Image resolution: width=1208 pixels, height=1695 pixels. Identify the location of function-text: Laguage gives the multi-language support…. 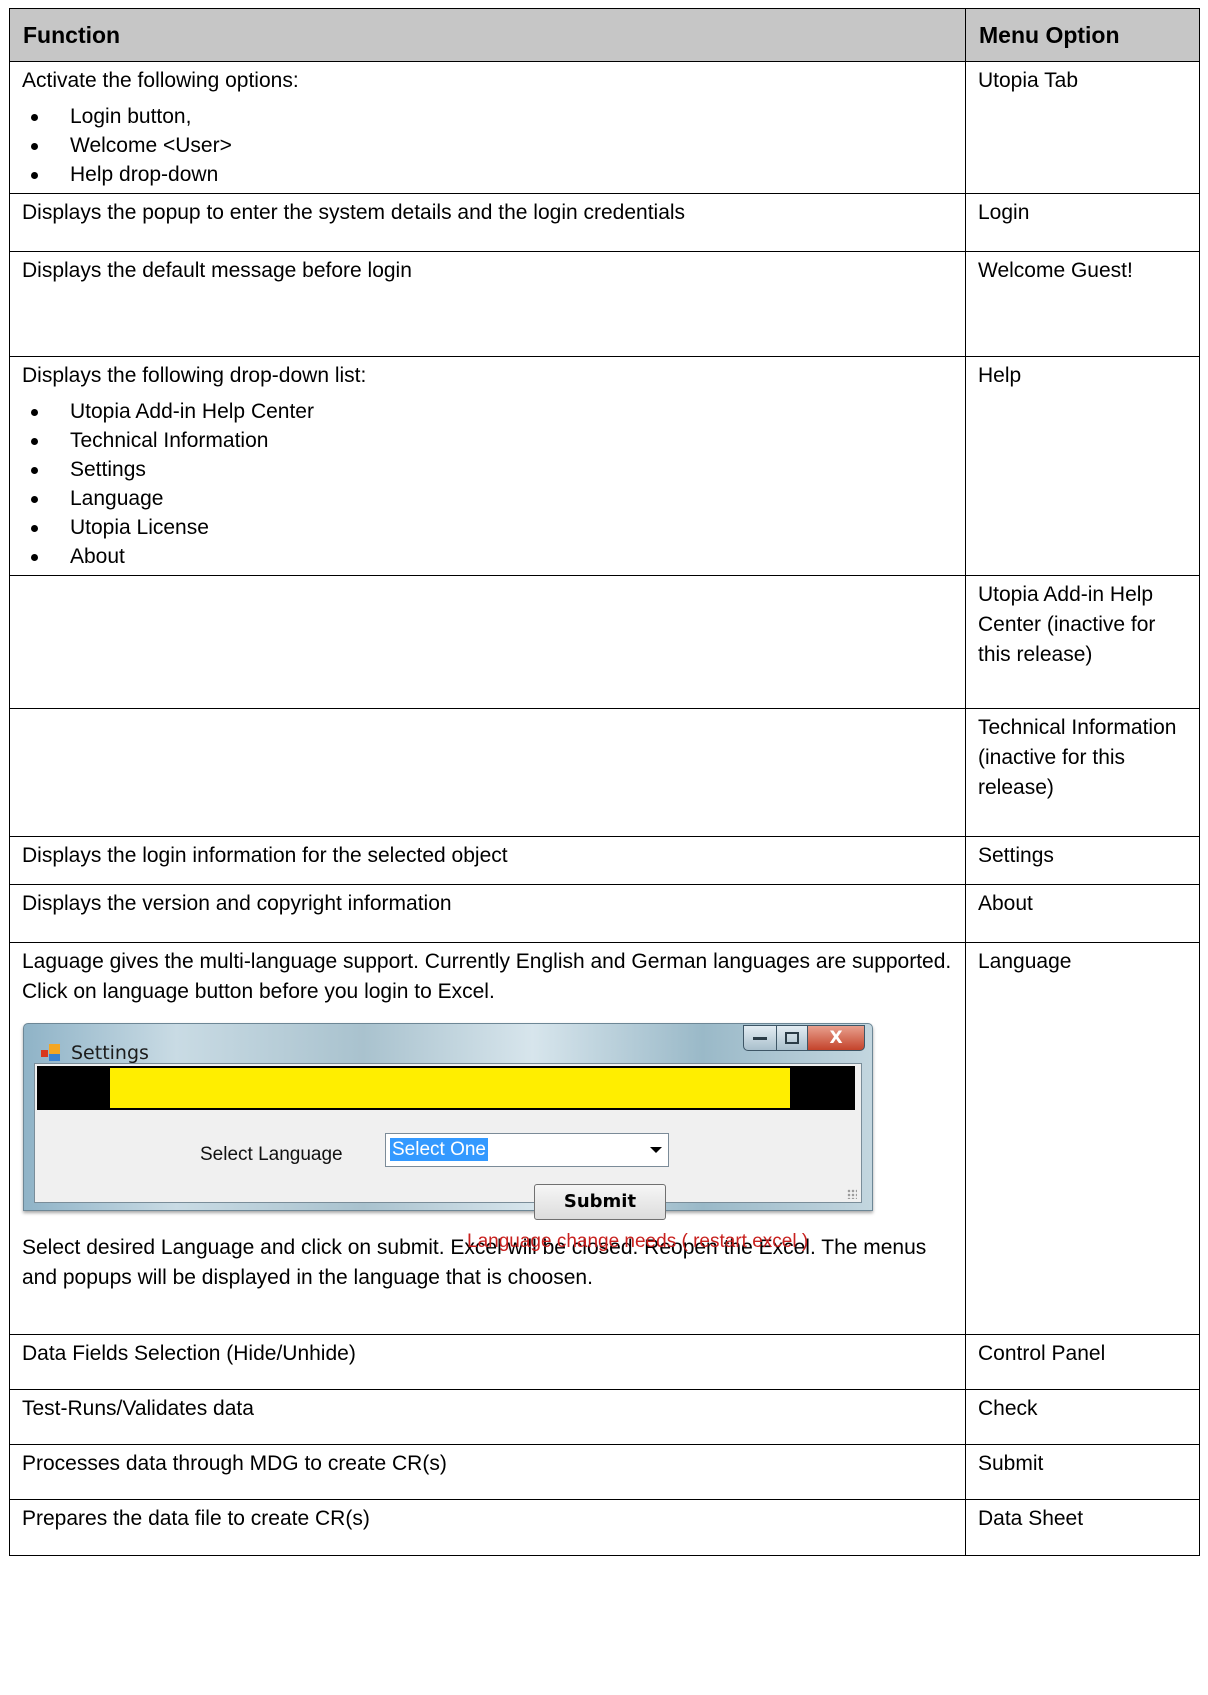
(487, 976).